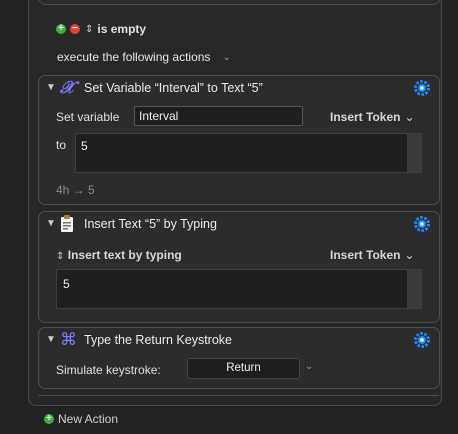 This screenshot has height=434, width=458. What do you see at coordinates (121, 29) in the screenshot?
I see `condition-label: is empty` at bounding box center [121, 29].